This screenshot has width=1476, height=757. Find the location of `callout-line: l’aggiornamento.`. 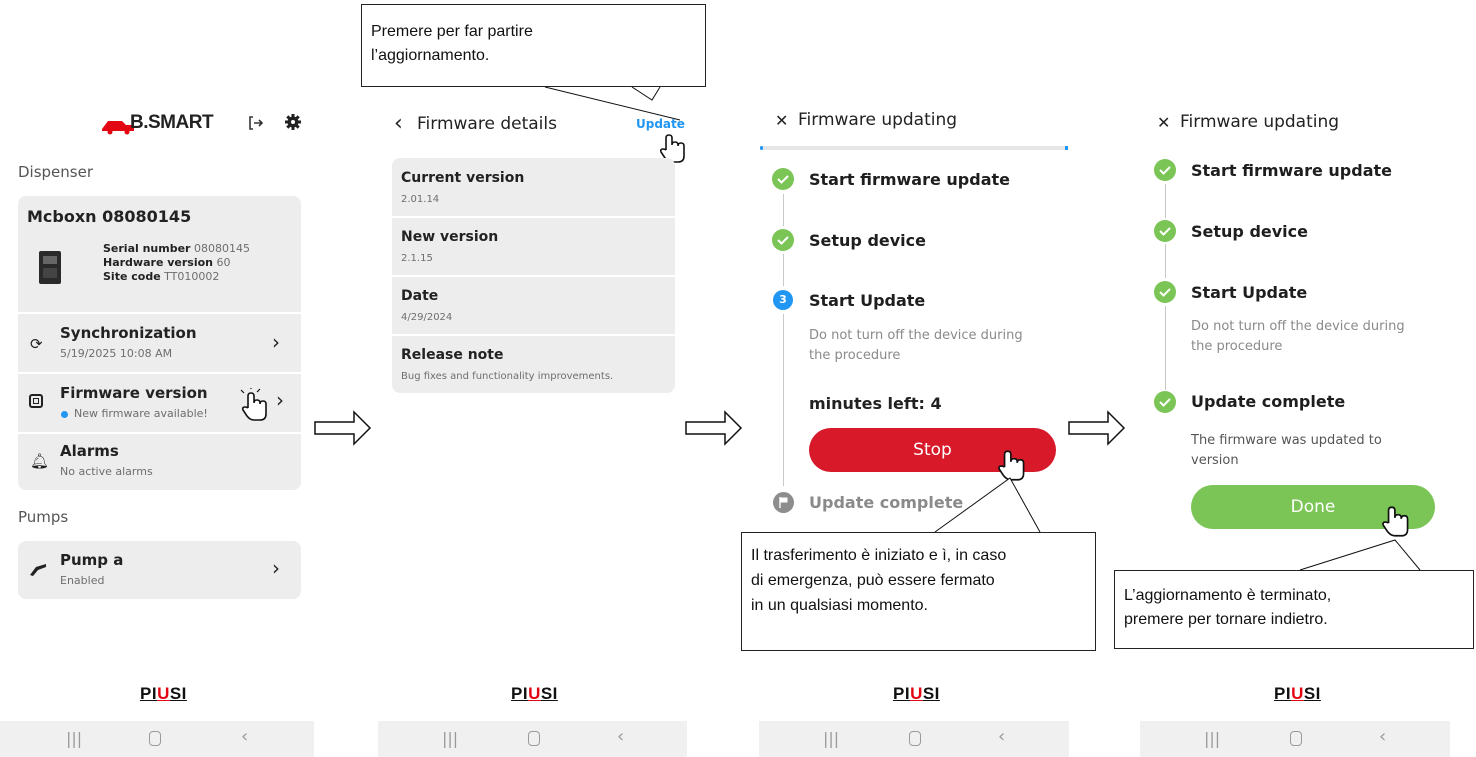

callout-line: l’aggiornamento. is located at coordinates (430, 55).